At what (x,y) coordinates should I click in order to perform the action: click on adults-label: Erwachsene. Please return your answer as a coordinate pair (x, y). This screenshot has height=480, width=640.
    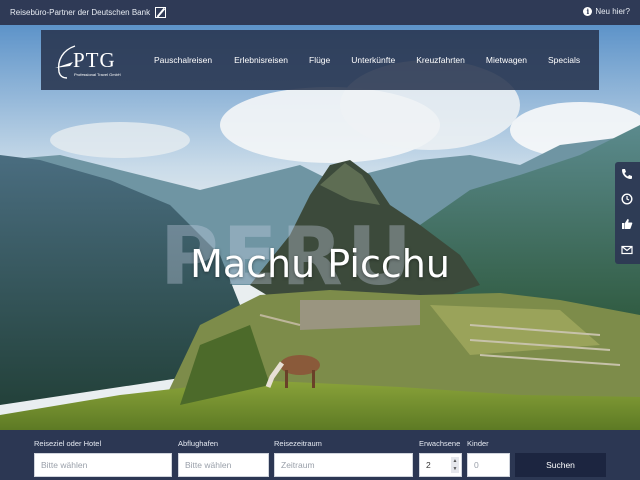
    Looking at the image, I should click on (440, 443).